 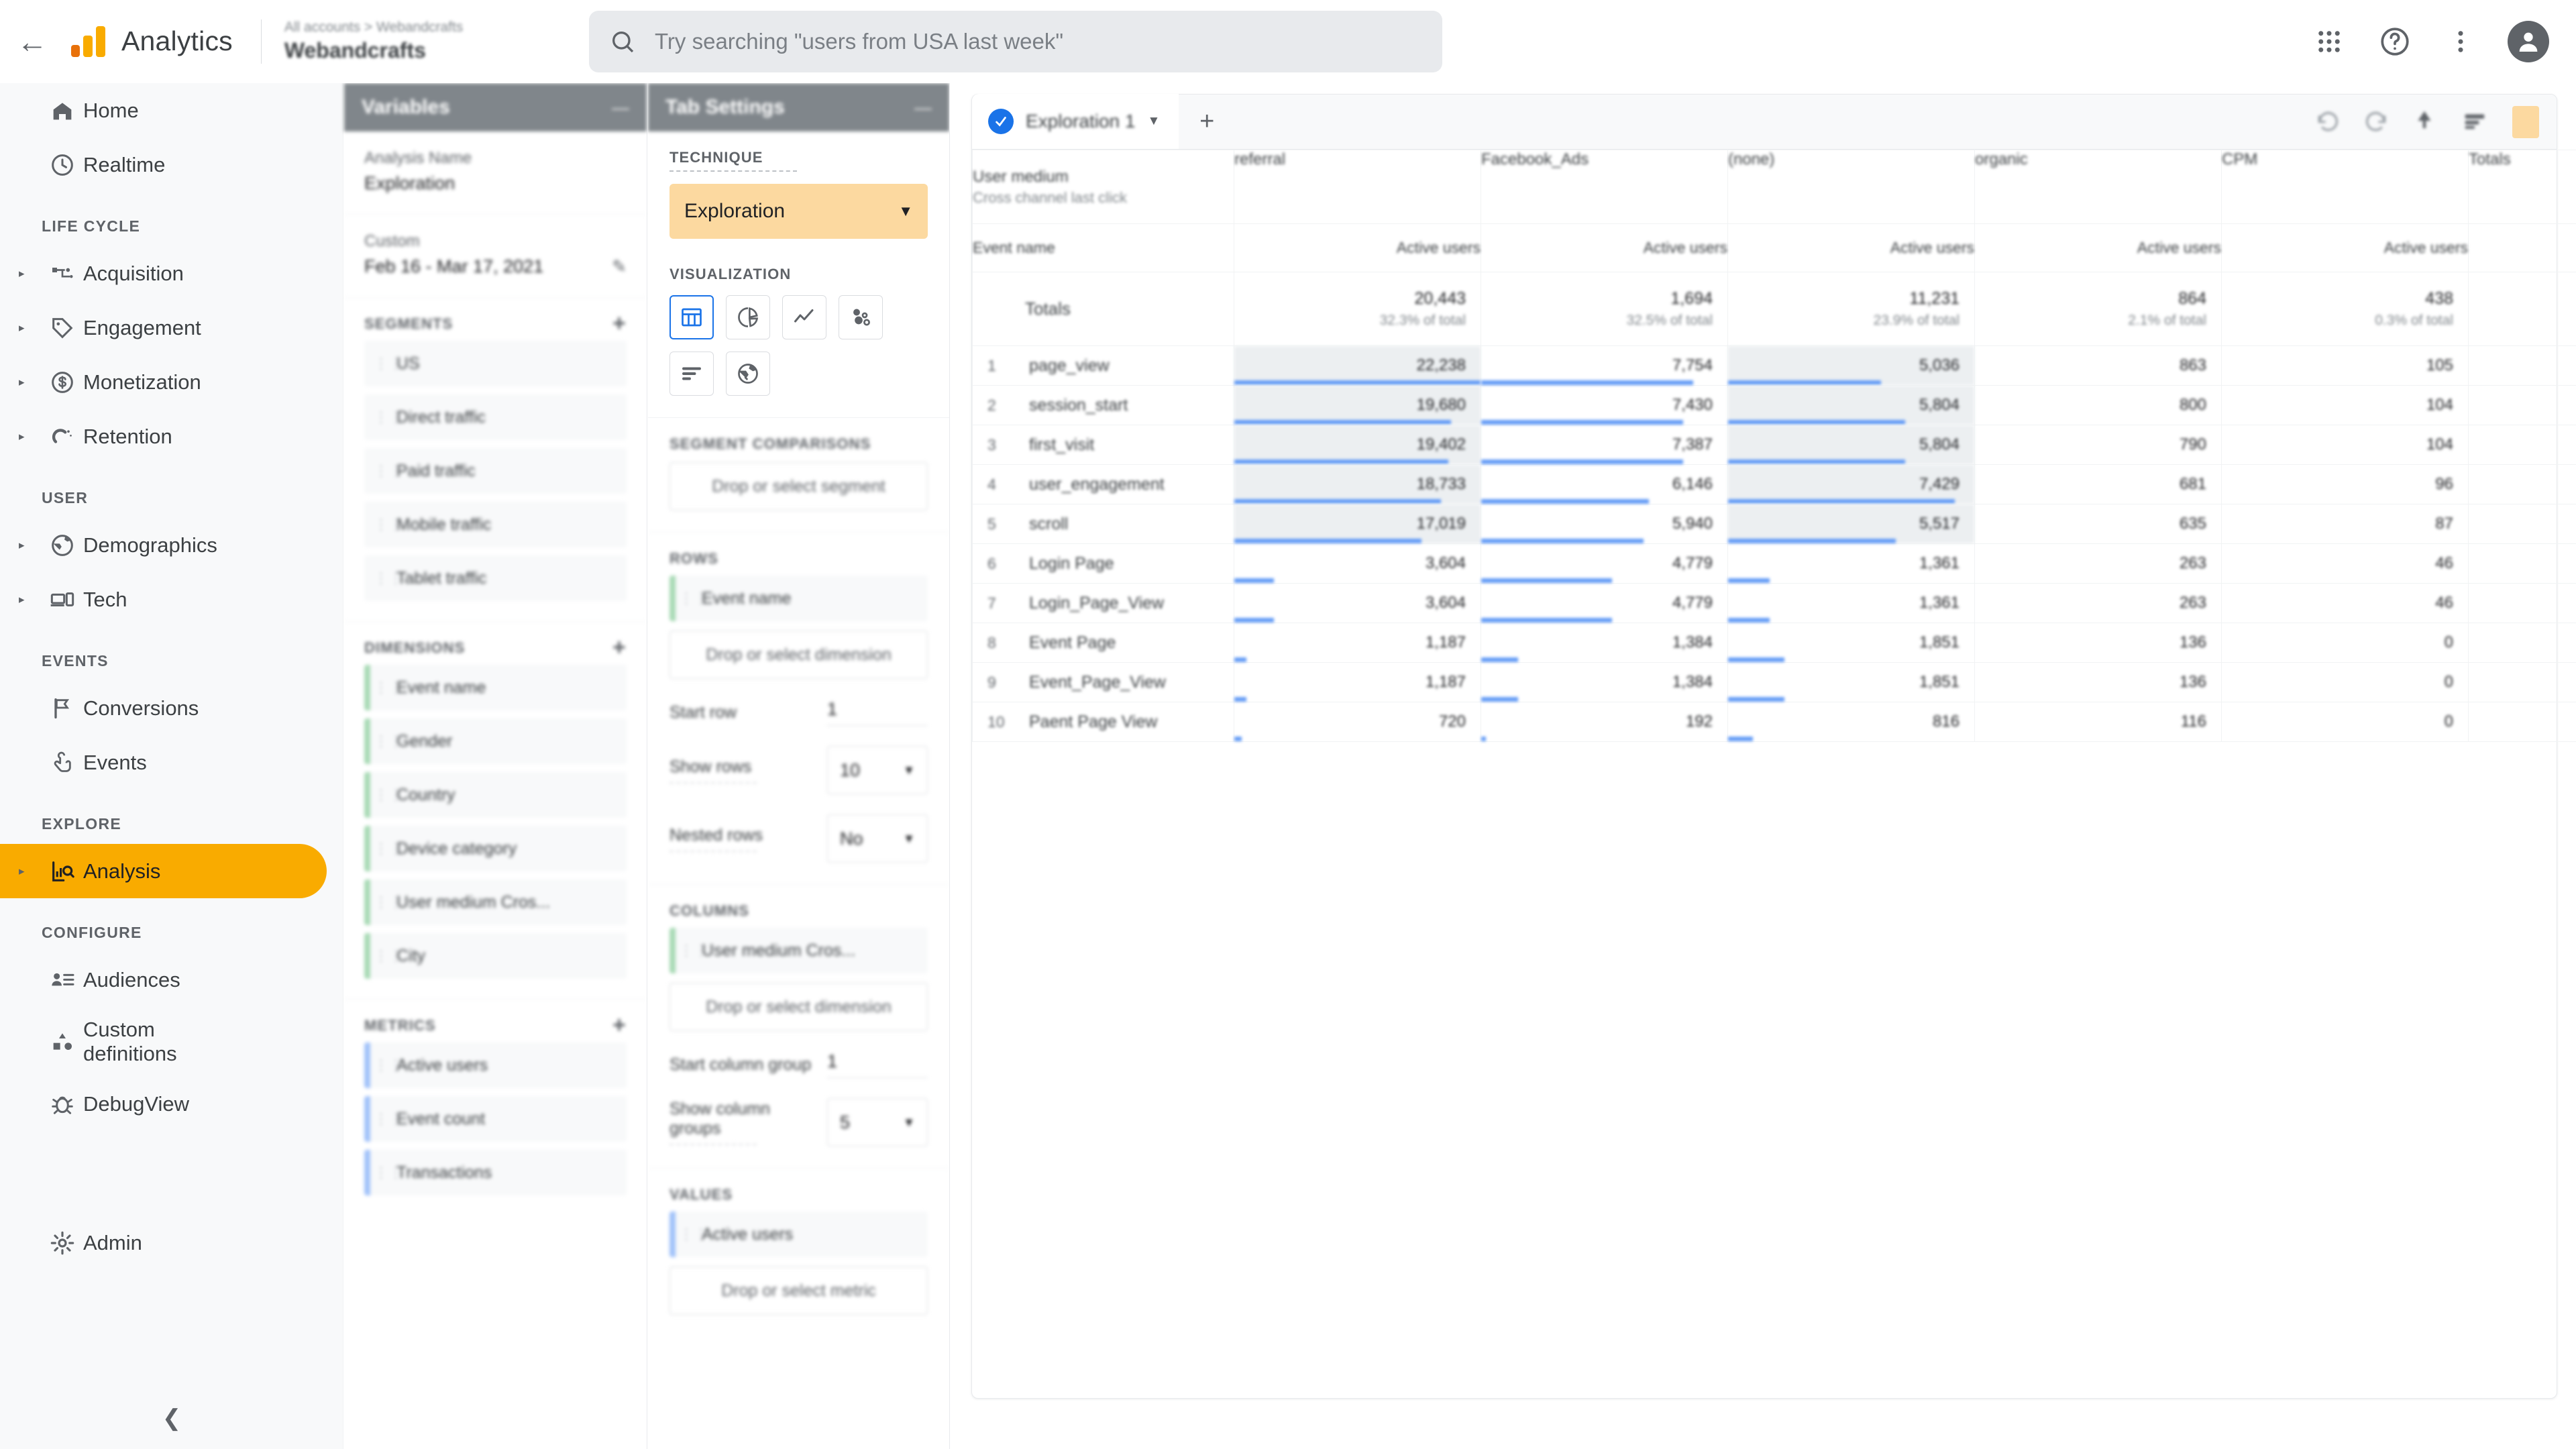 I want to click on add-tab-button: +, so click(x=1207, y=121).